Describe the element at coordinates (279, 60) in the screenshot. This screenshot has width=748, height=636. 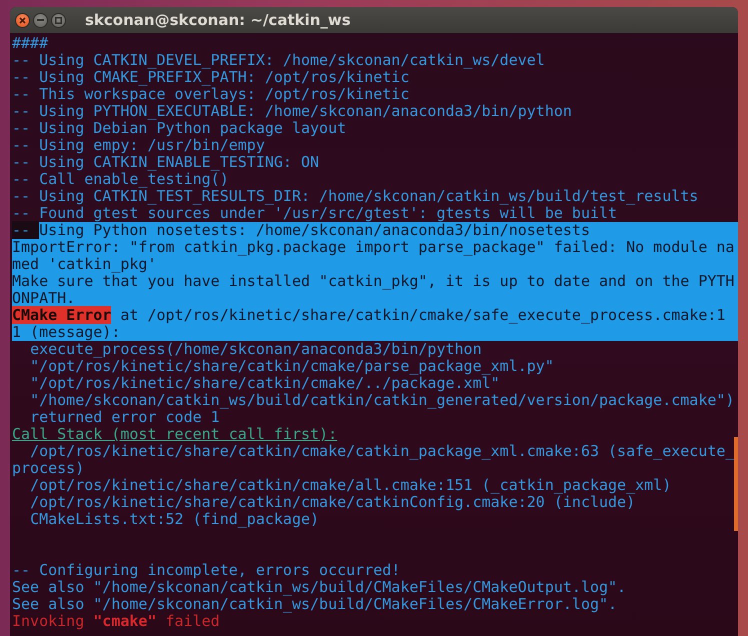
I see `terminal-line: -- Using CATKIN_DEVEL_PREFIX: /home/skconan/catkin_ws/devel` at that location.